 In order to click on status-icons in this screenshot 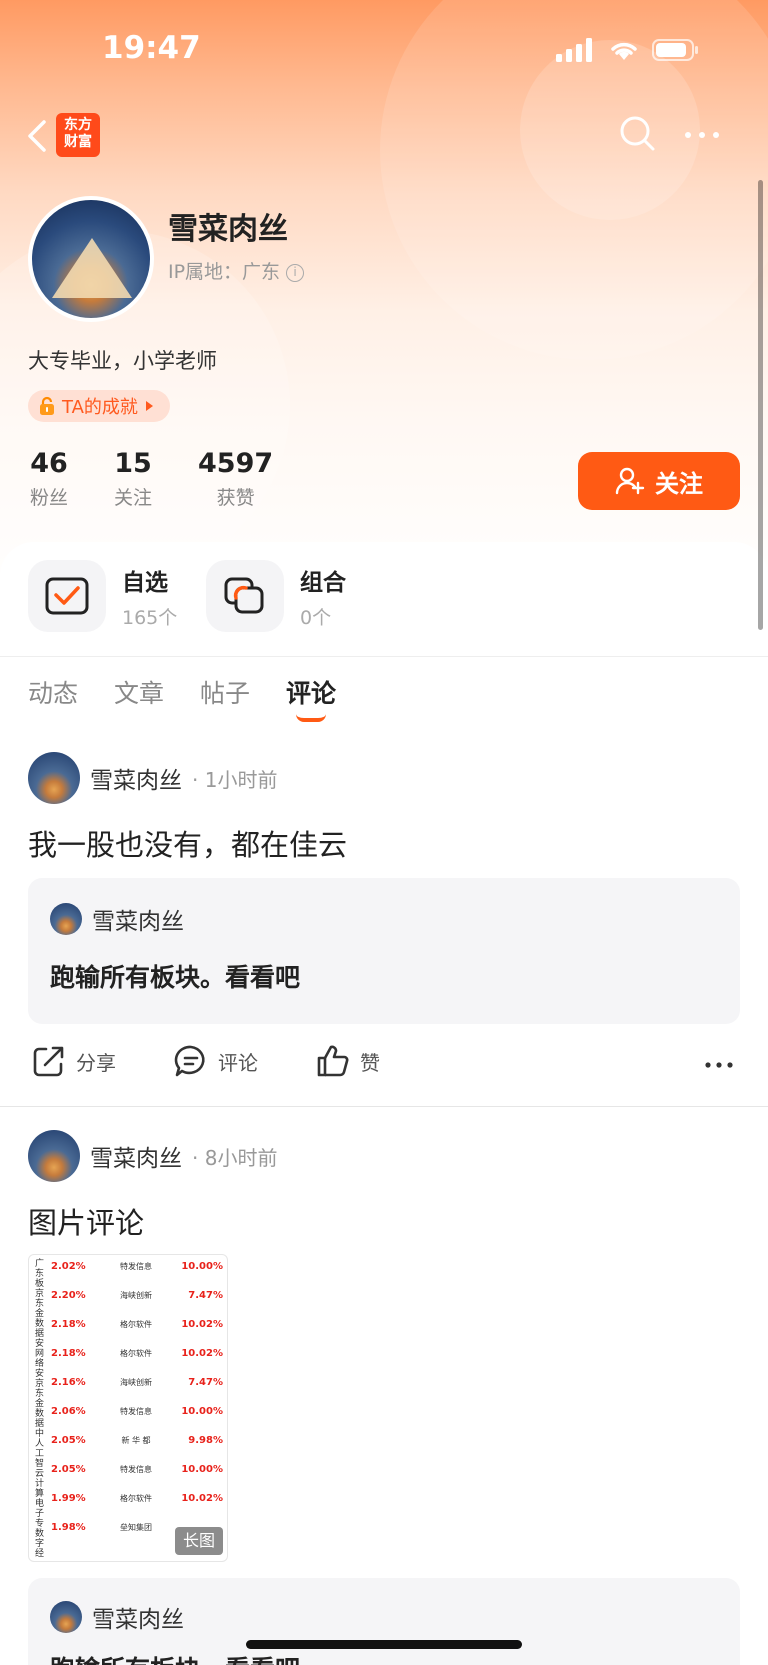, I will do `click(628, 50)`.